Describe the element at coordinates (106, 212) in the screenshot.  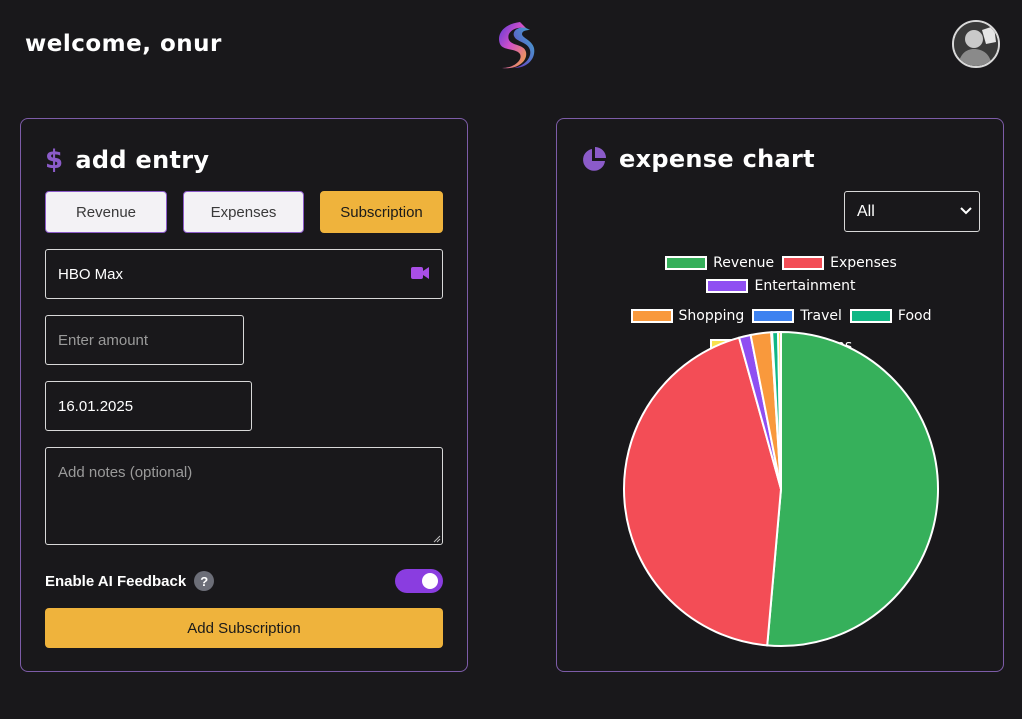
I see `tab-revenue: Revenue` at that location.